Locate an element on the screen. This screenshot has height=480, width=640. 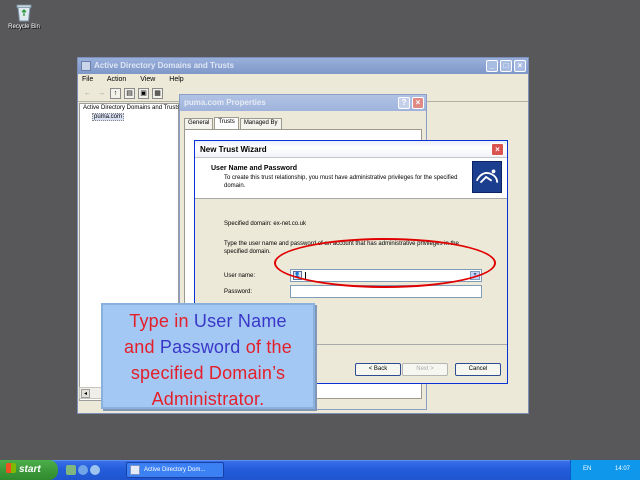
recycle-bin-label: Recycle Bin is located at coordinates (24, 27).